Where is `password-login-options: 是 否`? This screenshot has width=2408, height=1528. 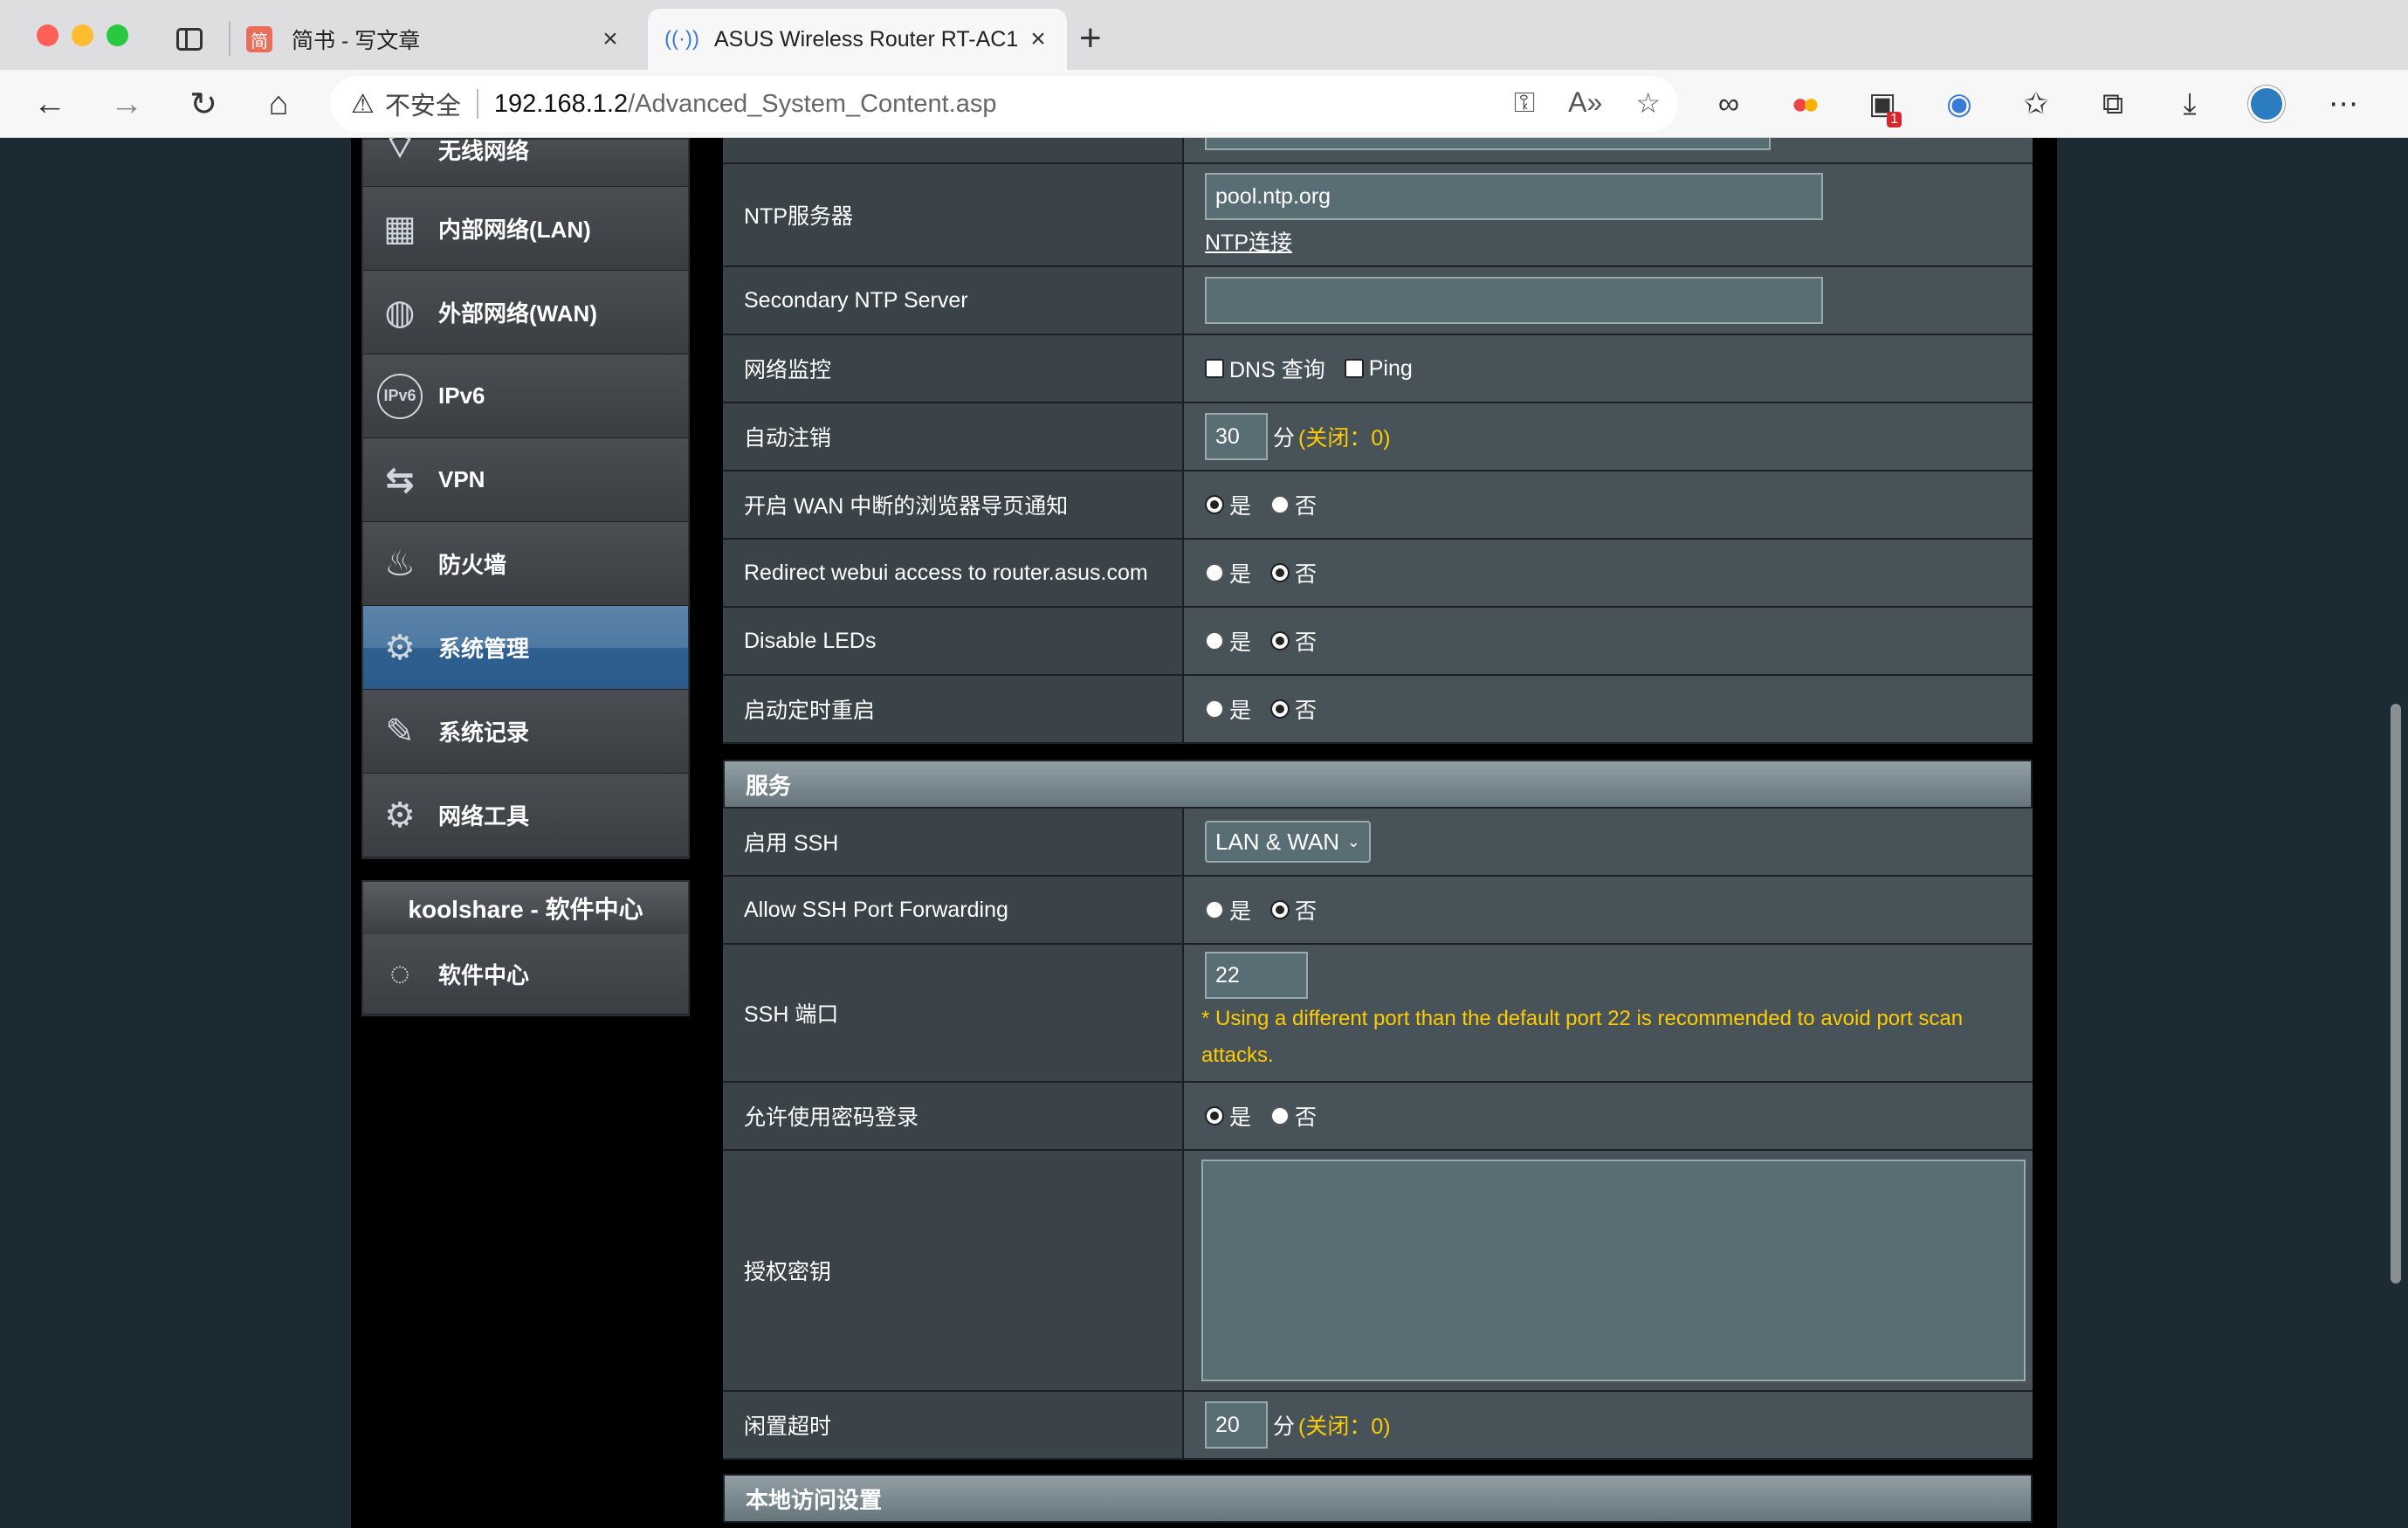
password-login-options: 是 否 is located at coordinates (1619, 1116).